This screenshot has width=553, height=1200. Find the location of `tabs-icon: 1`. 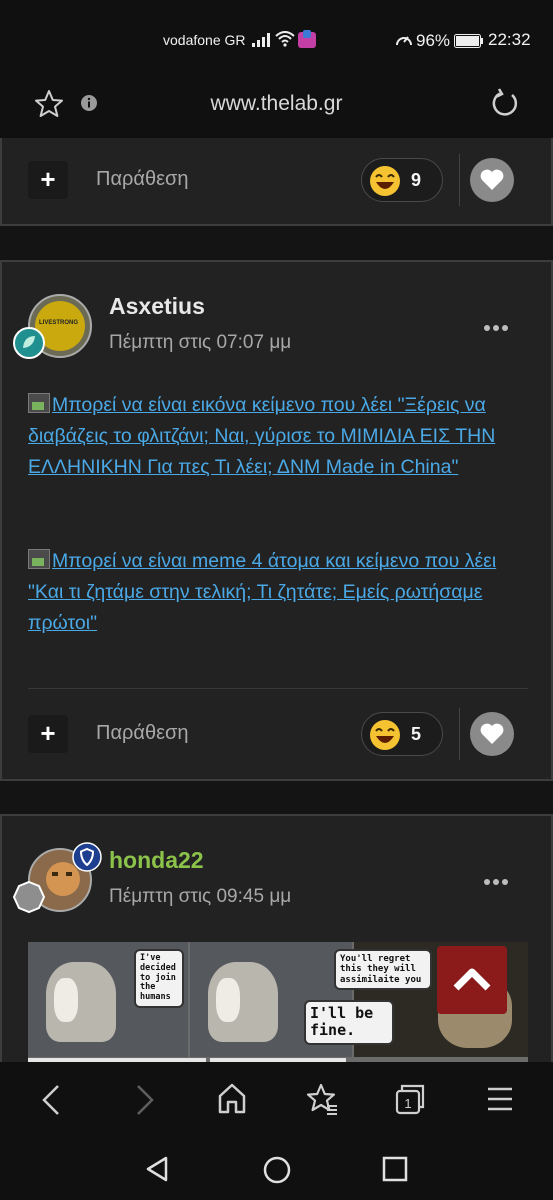

tabs-icon: 1 is located at coordinates (410, 1099).